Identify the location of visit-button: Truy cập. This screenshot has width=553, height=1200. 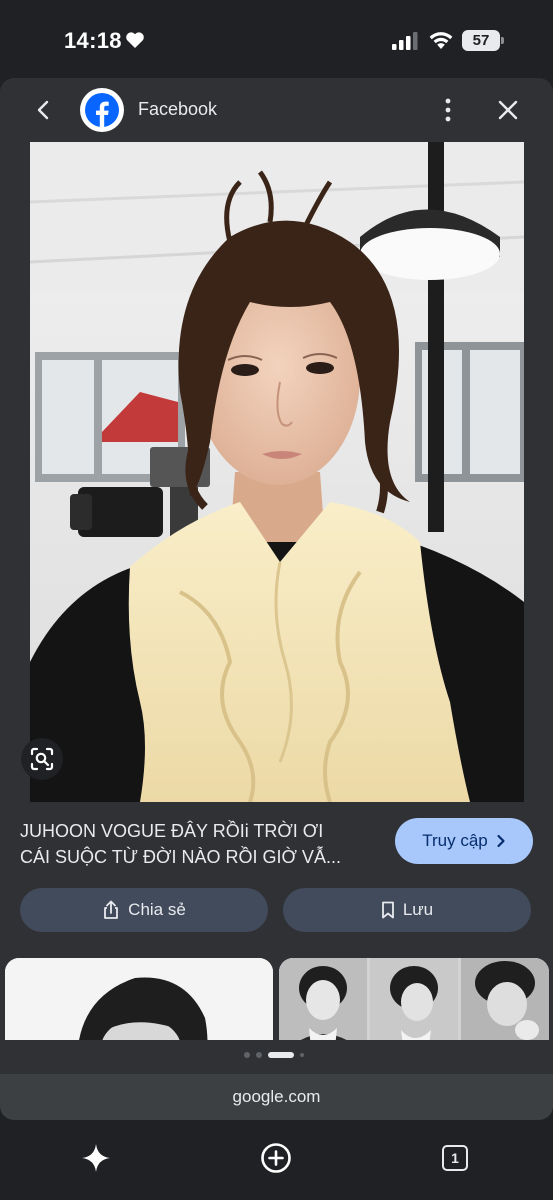
(464, 841).